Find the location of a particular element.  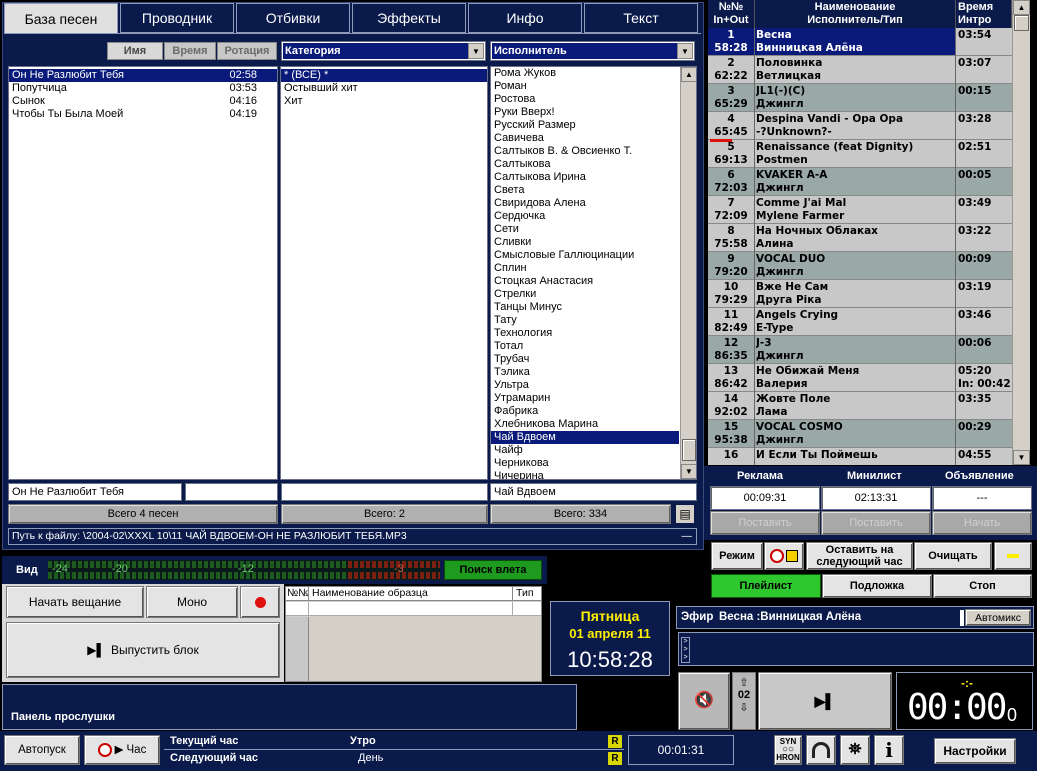

leave-next-hour-button: Оставить на следующий час is located at coordinates (859, 556).